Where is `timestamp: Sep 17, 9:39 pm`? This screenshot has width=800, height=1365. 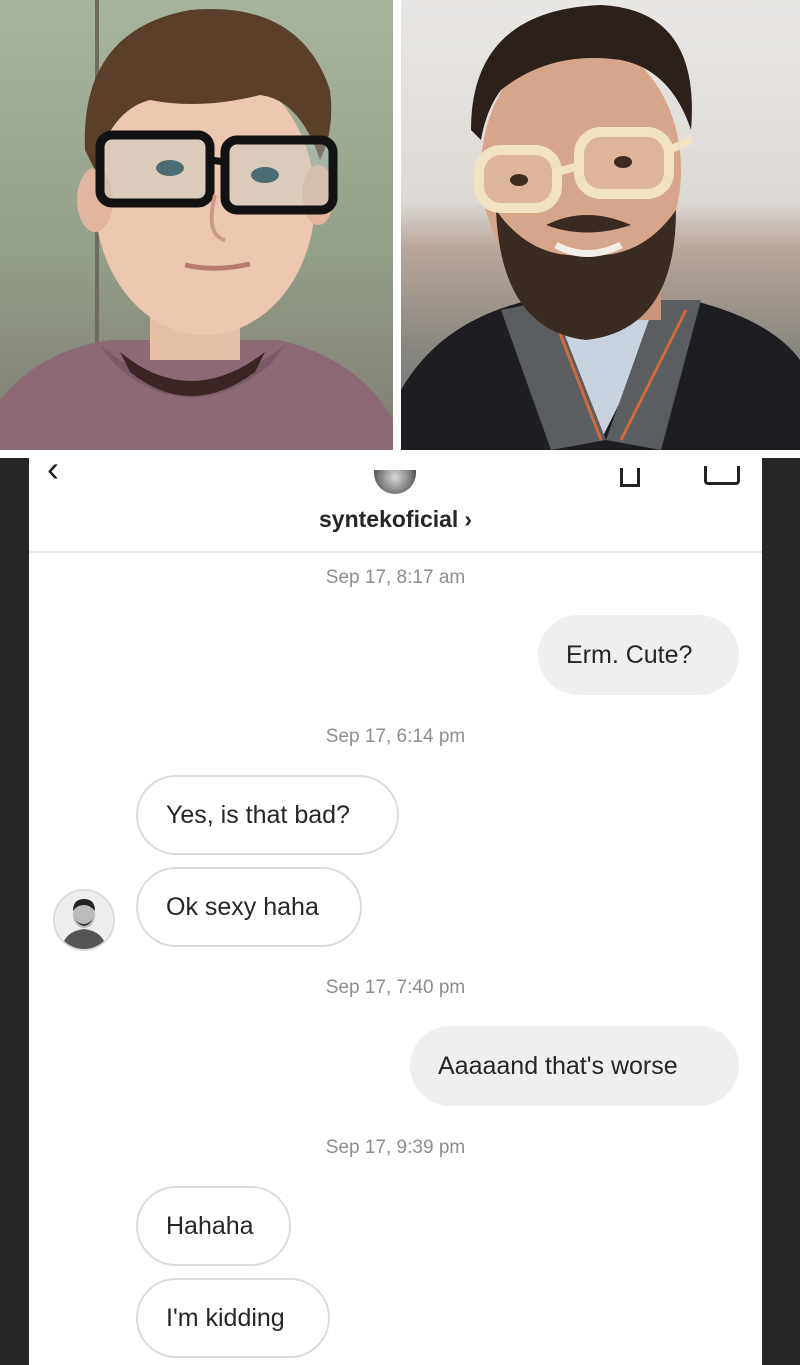 timestamp: Sep 17, 9:39 pm is located at coordinates (395, 1147).